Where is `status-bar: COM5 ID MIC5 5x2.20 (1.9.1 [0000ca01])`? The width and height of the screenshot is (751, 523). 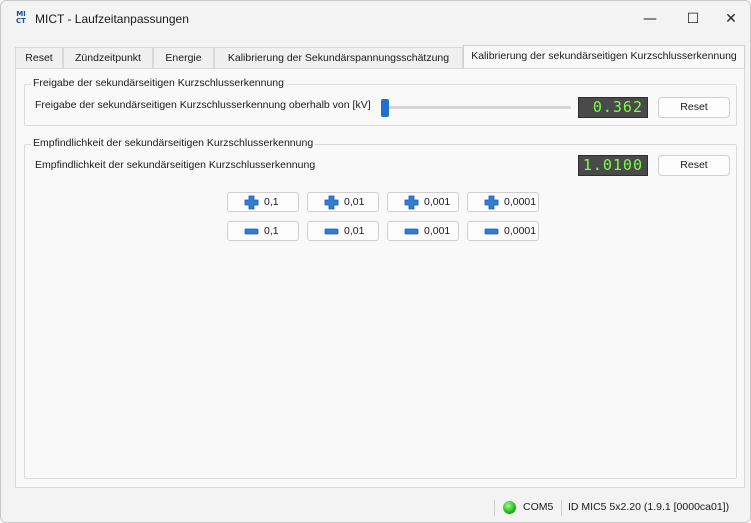
status-bar: COM5 ID MIC5 5x2.20 (1.9.1 [0000ca01]) is located at coordinates (375, 508).